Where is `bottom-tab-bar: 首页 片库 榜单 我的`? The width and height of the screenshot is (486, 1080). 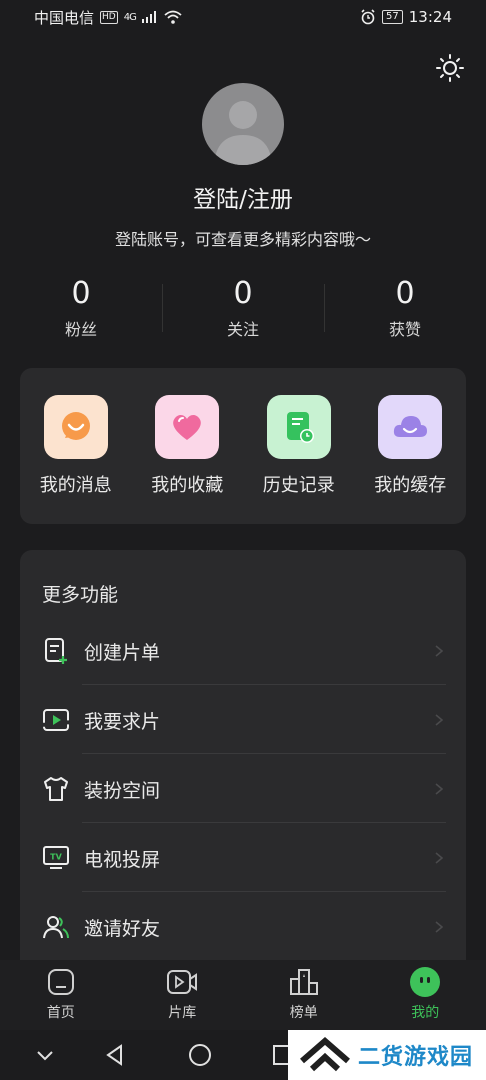
bottom-tab-bar: 首页 片库 榜单 我的 is located at coordinates (243, 995).